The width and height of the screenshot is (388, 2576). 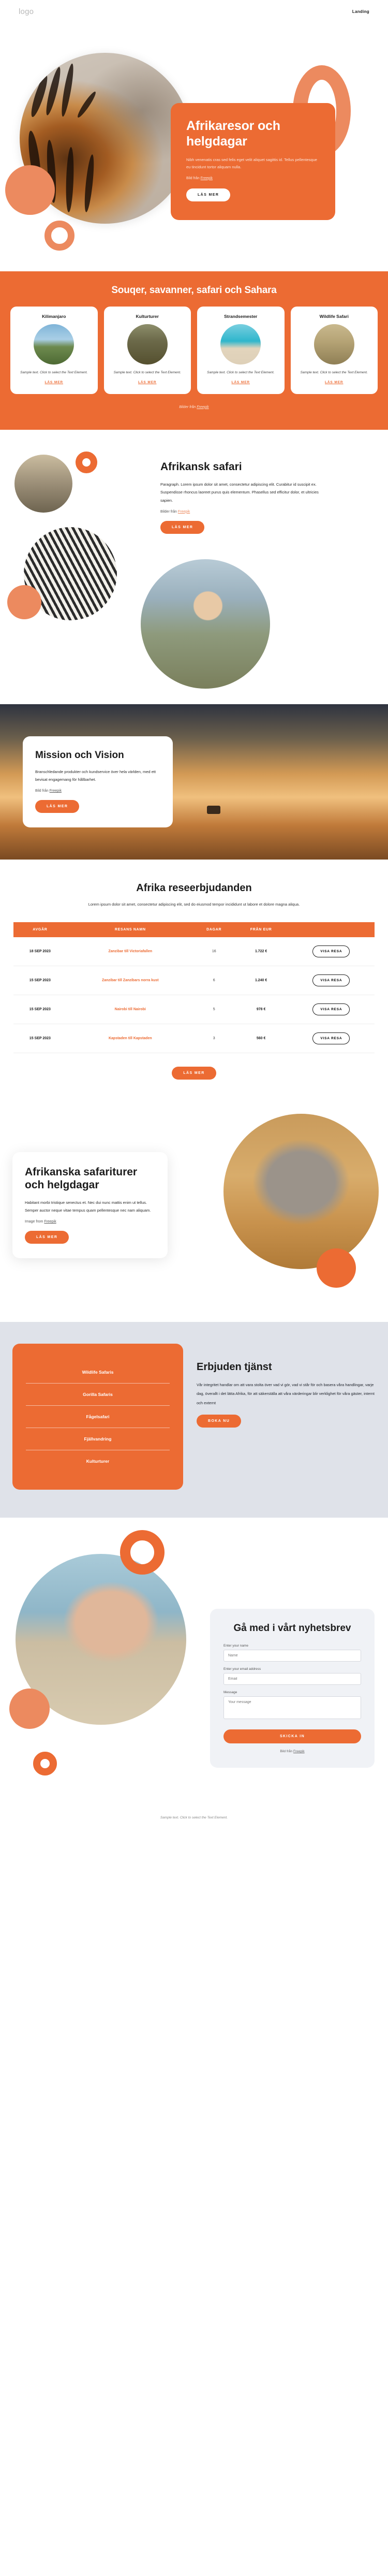 I want to click on mission-credit-link: Freepik, so click(x=56, y=791).